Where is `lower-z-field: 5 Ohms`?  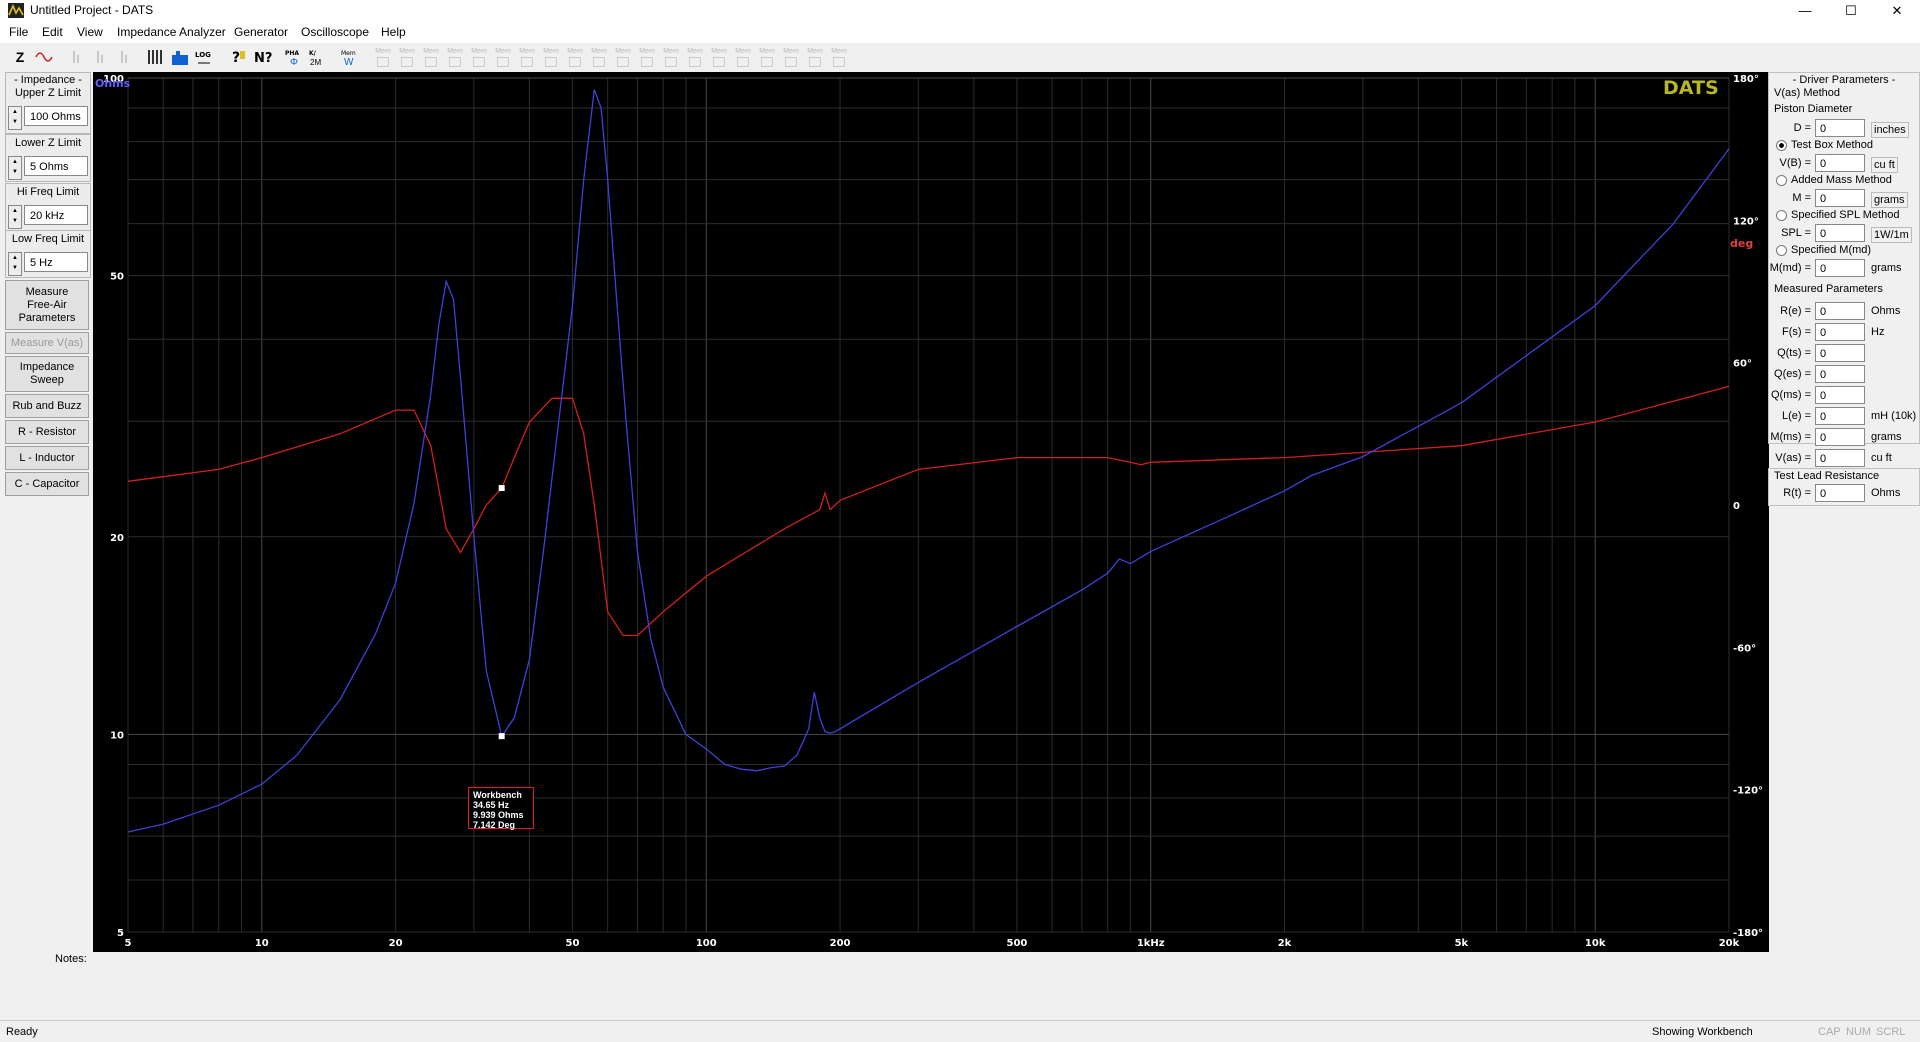
lower-z-field: 5 Ohms is located at coordinates (56, 166).